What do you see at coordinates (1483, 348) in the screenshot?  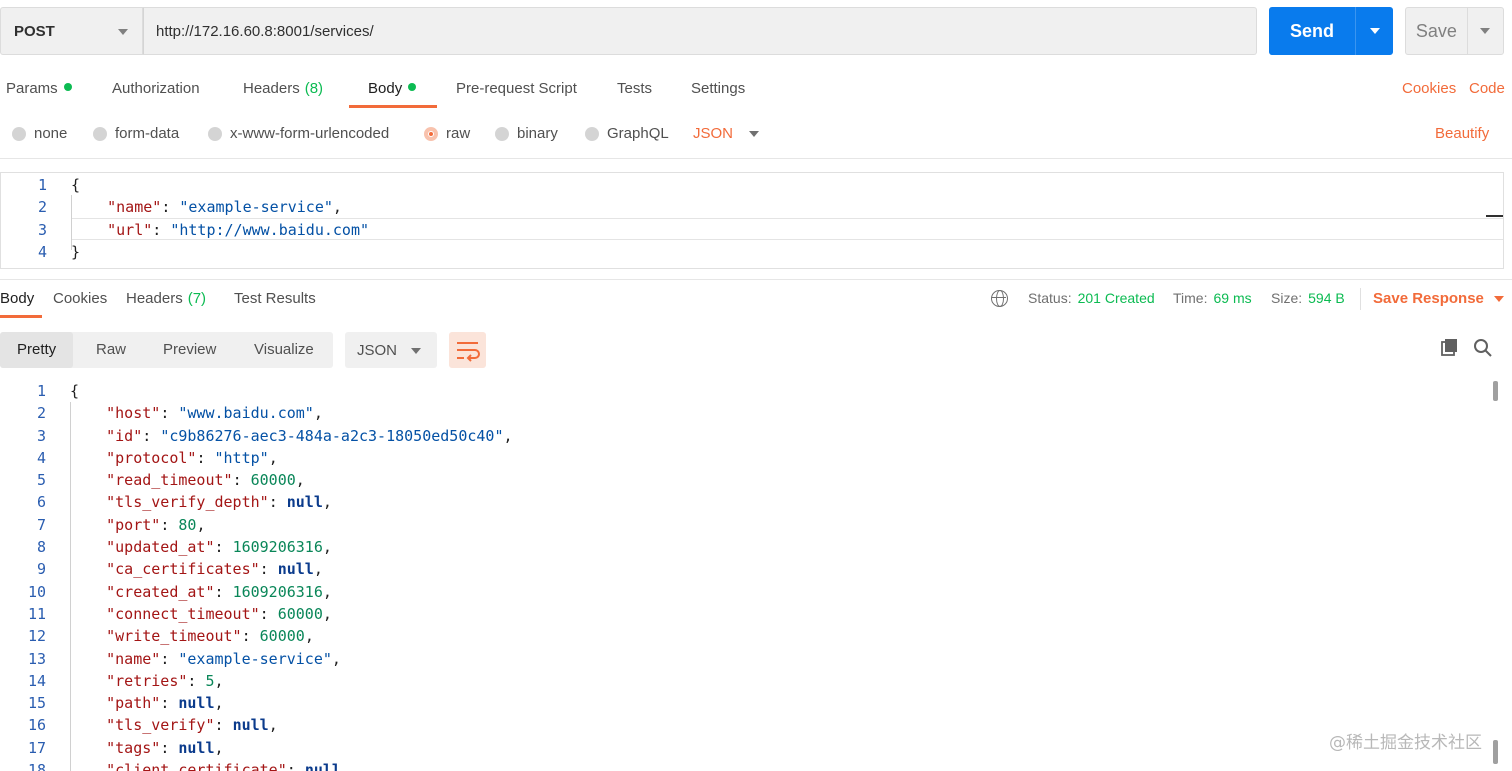 I see `search-icon` at bounding box center [1483, 348].